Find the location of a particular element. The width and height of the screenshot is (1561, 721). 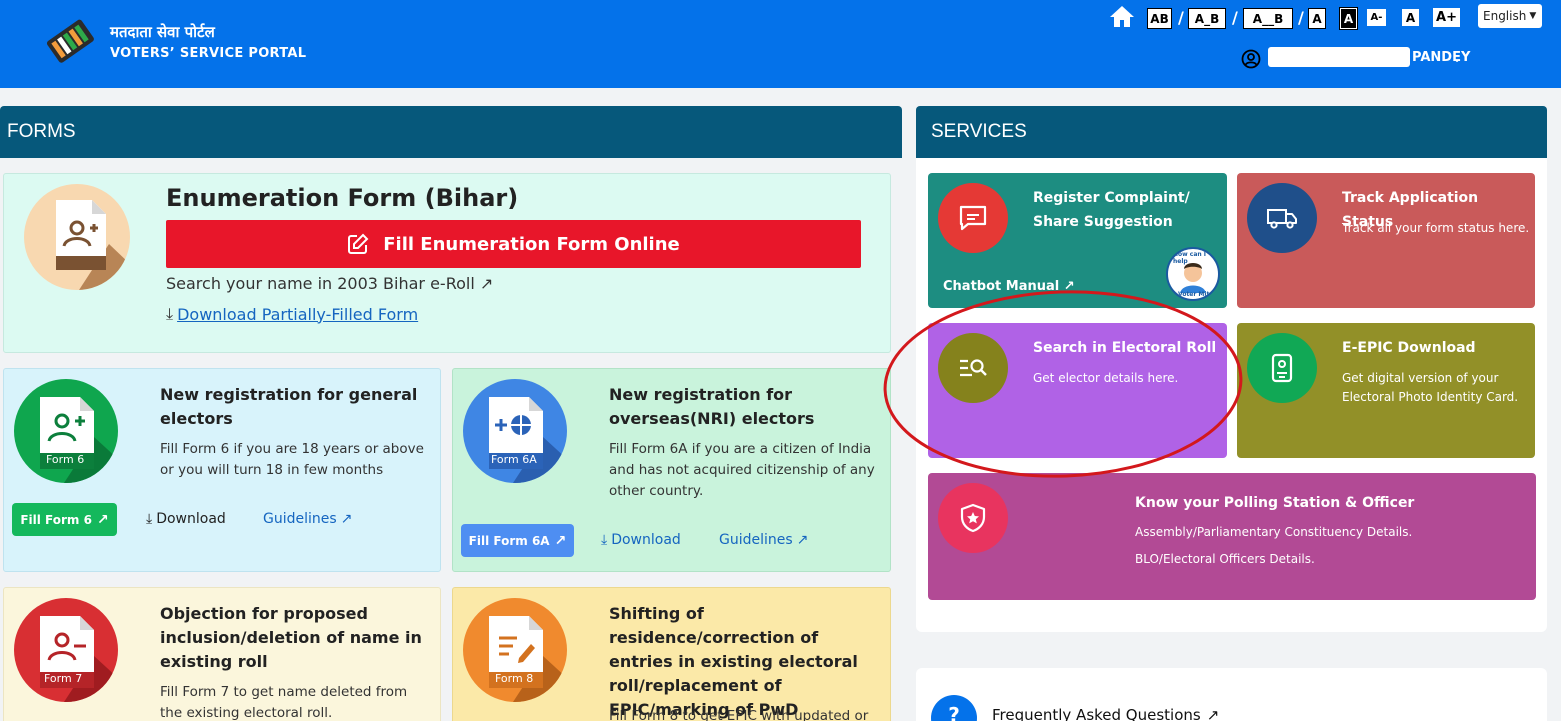

form-6-guidelines-label: Guidelines is located at coordinates (300, 519).